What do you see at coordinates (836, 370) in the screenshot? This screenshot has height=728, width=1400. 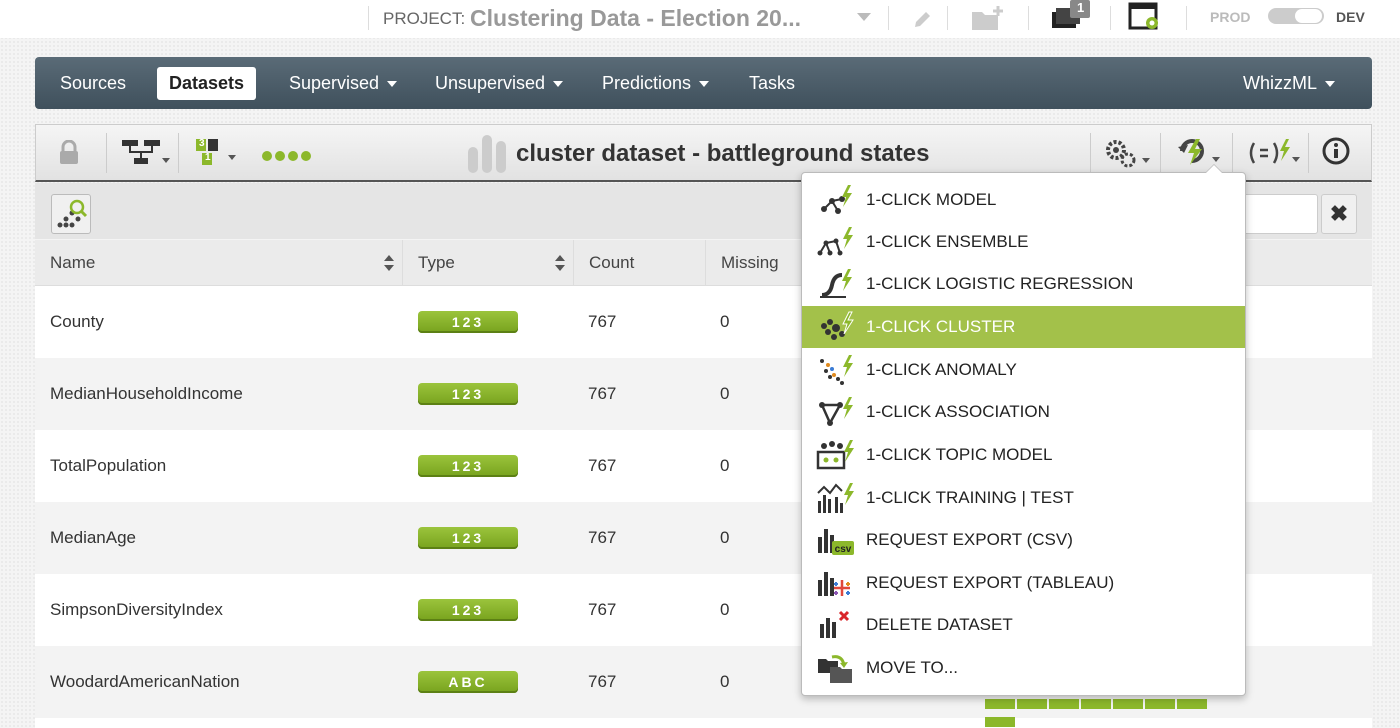 I see `anomaly-icon` at bounding box center [836, 370].